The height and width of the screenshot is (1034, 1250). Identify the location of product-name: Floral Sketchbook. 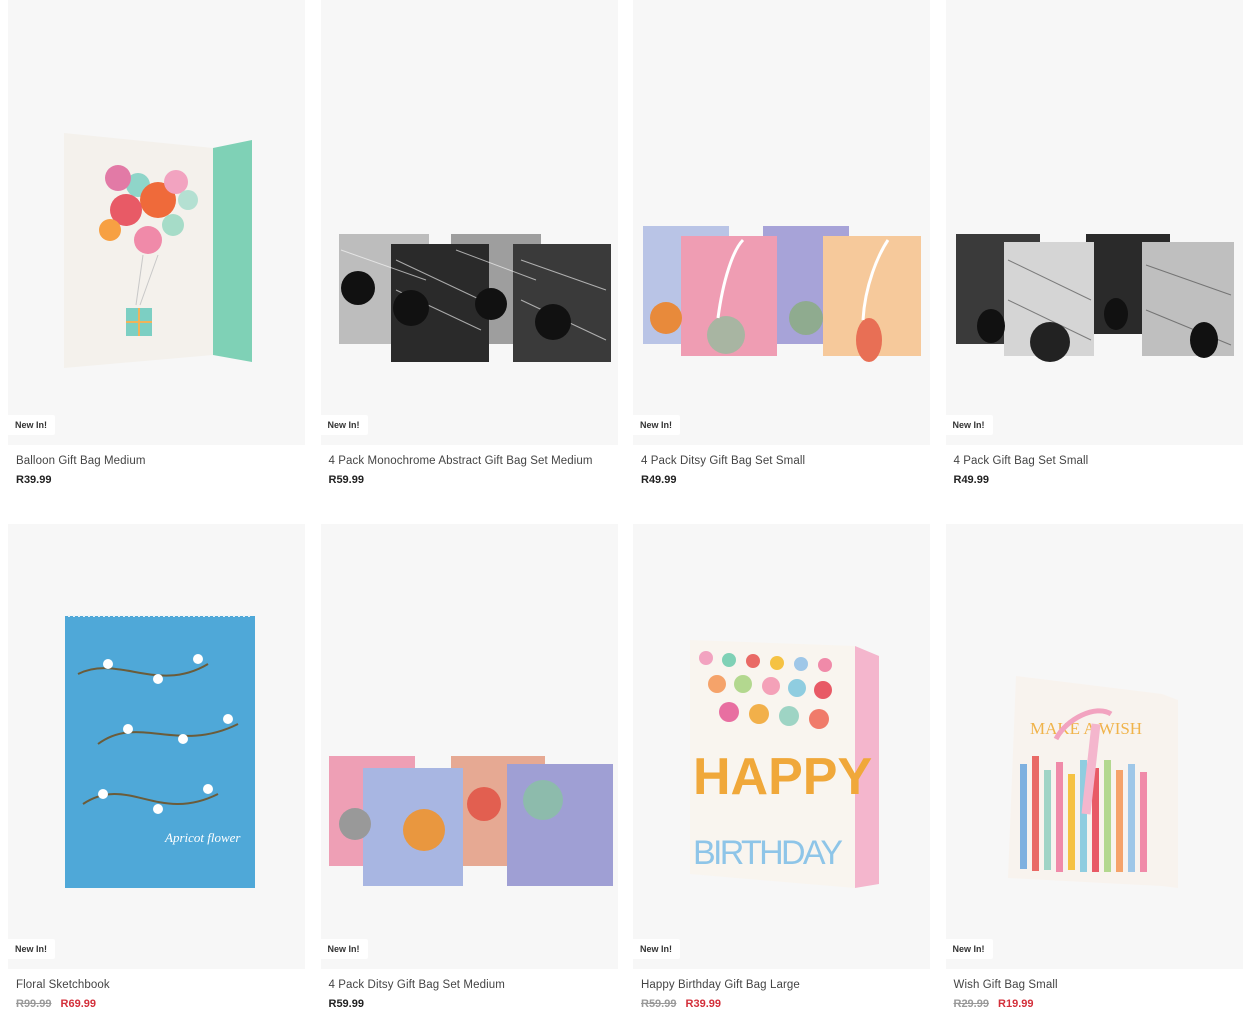
(160, 985).